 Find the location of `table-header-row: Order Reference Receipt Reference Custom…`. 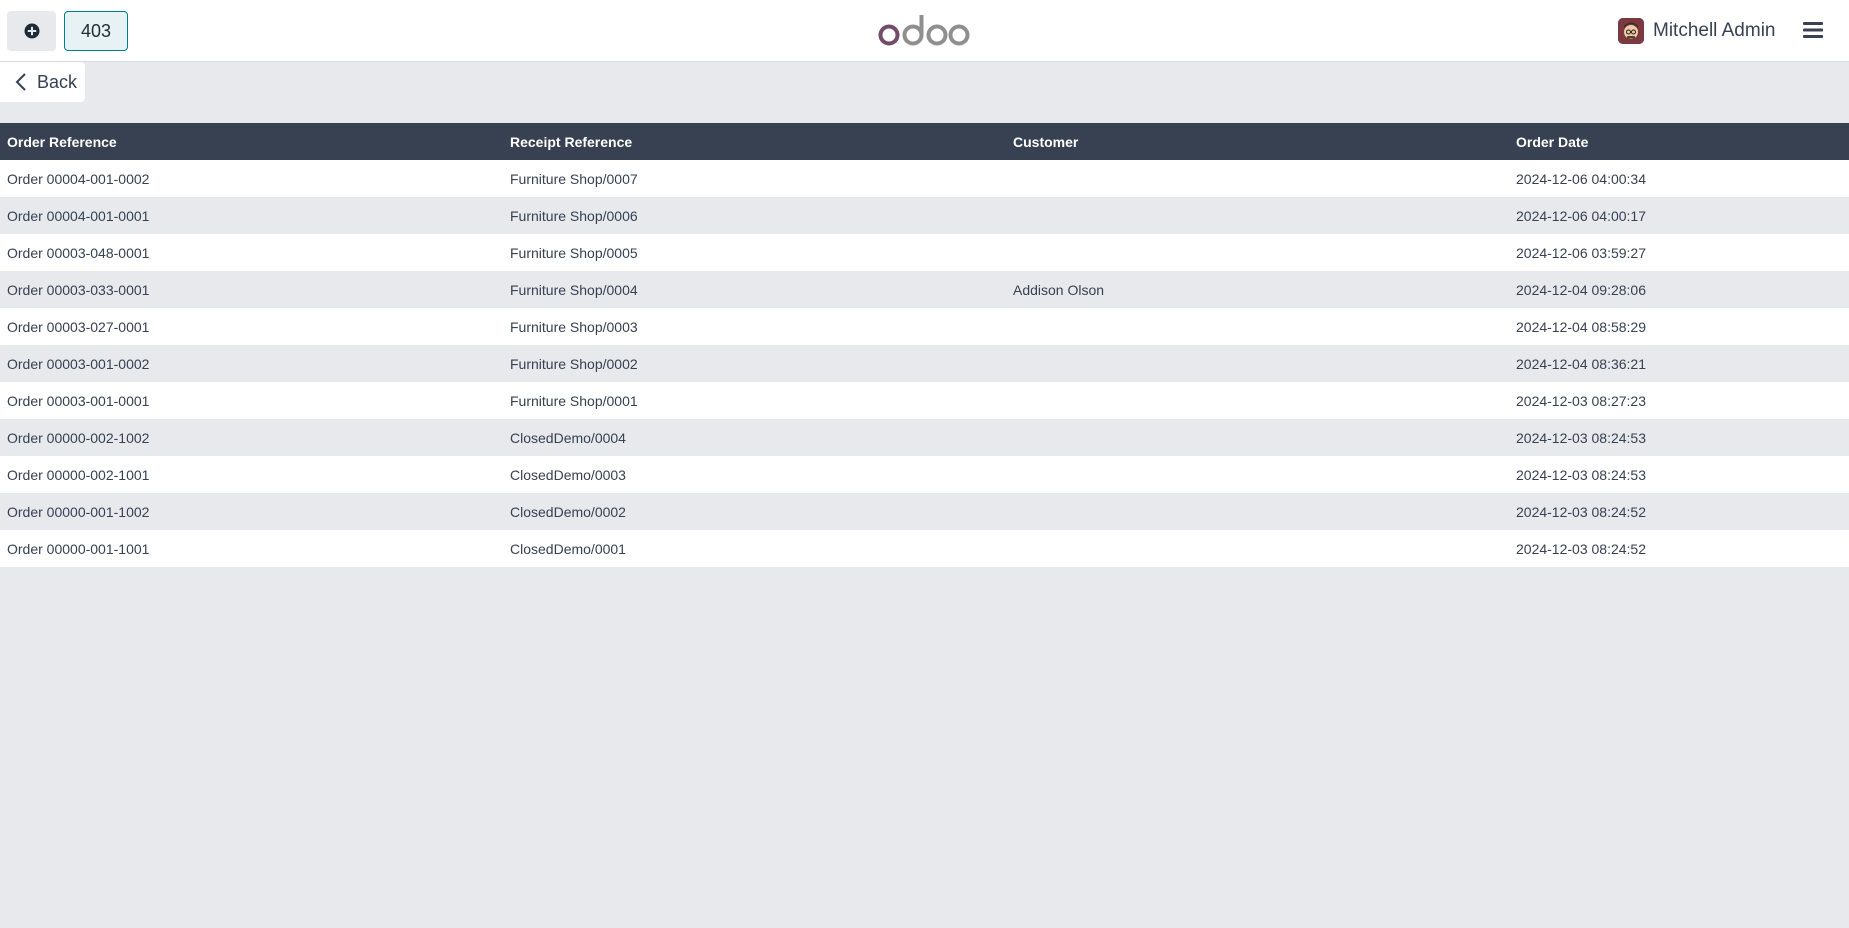

table-header-row: Order Reference Receipt Reference Custom… is located at coordinates (924, 141).